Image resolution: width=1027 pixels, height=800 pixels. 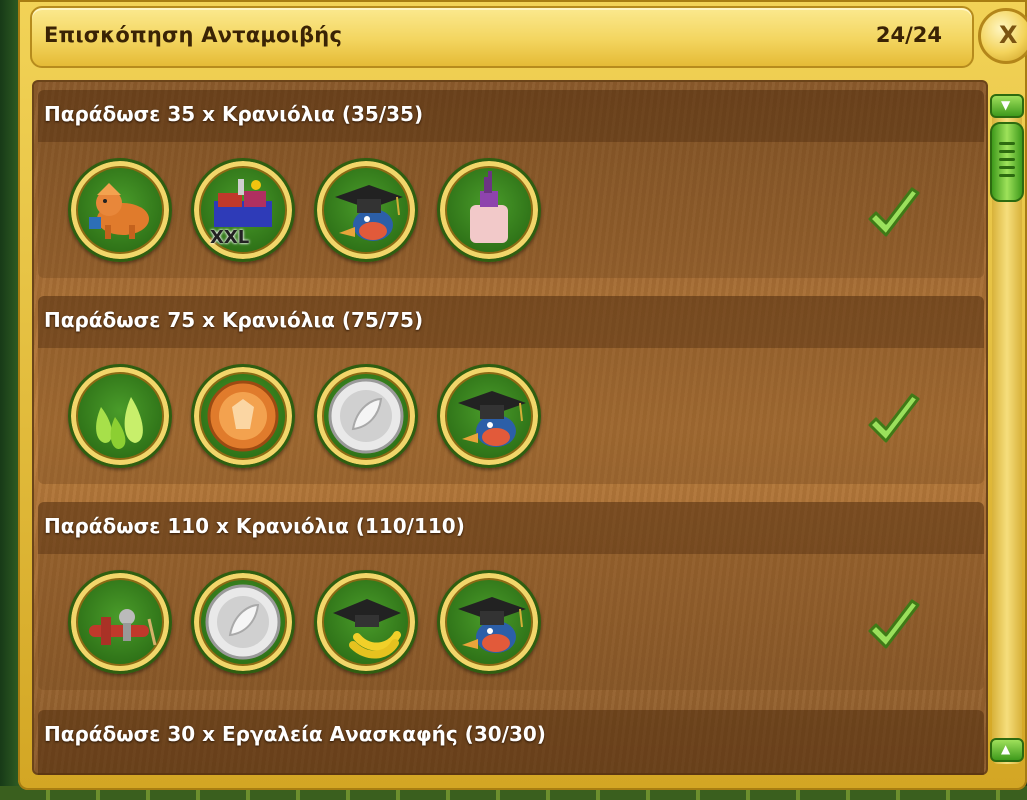 I want to click on section-title: Παράδωσε 30 x Εργαλεία Ανασκαφής (30/30), so click(x=295, y=734).